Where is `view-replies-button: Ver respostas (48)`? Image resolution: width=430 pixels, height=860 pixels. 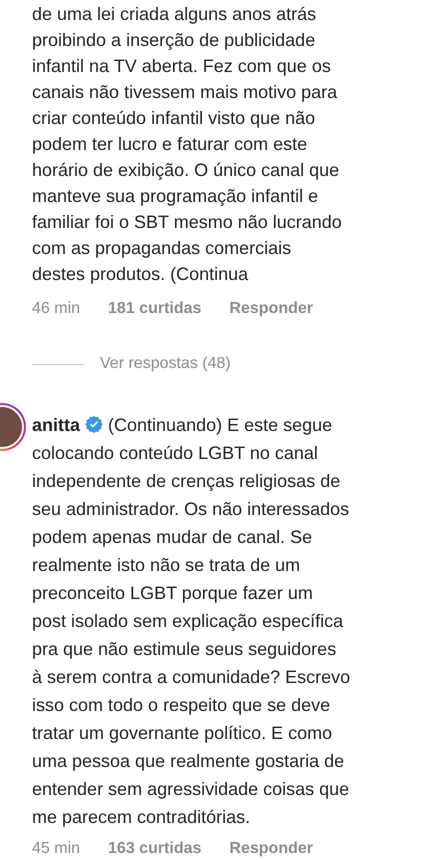 view-replies-button: Ver respostas (48) is located at coordinates (165, 364).